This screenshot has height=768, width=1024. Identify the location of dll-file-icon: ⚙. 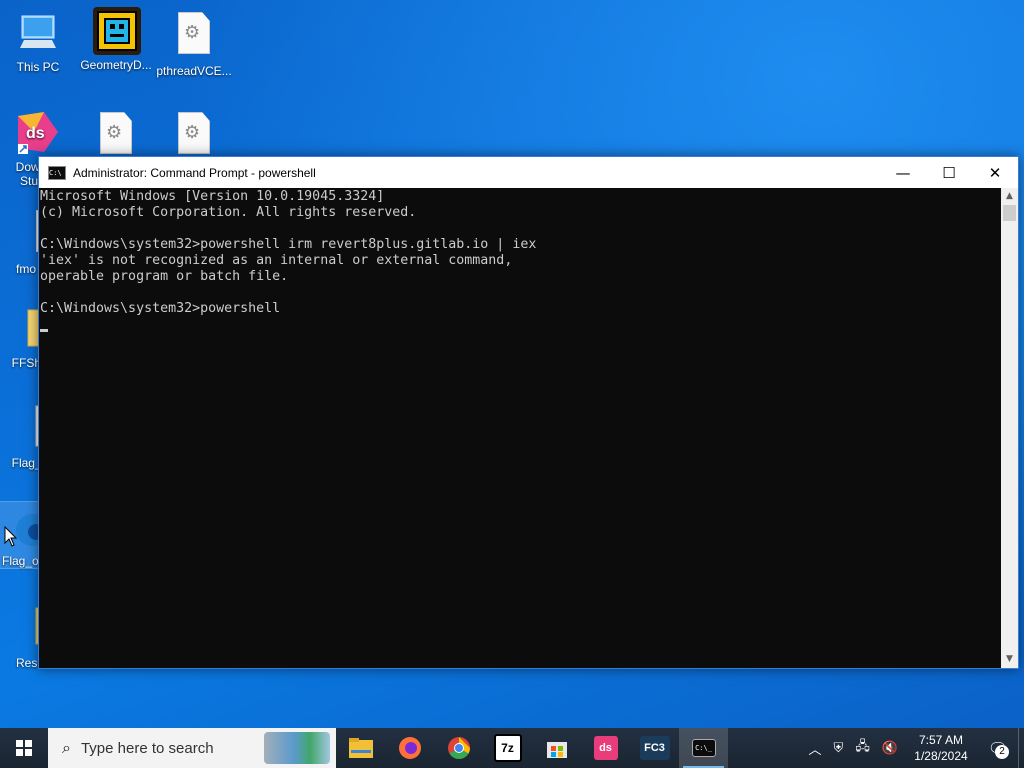
(194, 36).